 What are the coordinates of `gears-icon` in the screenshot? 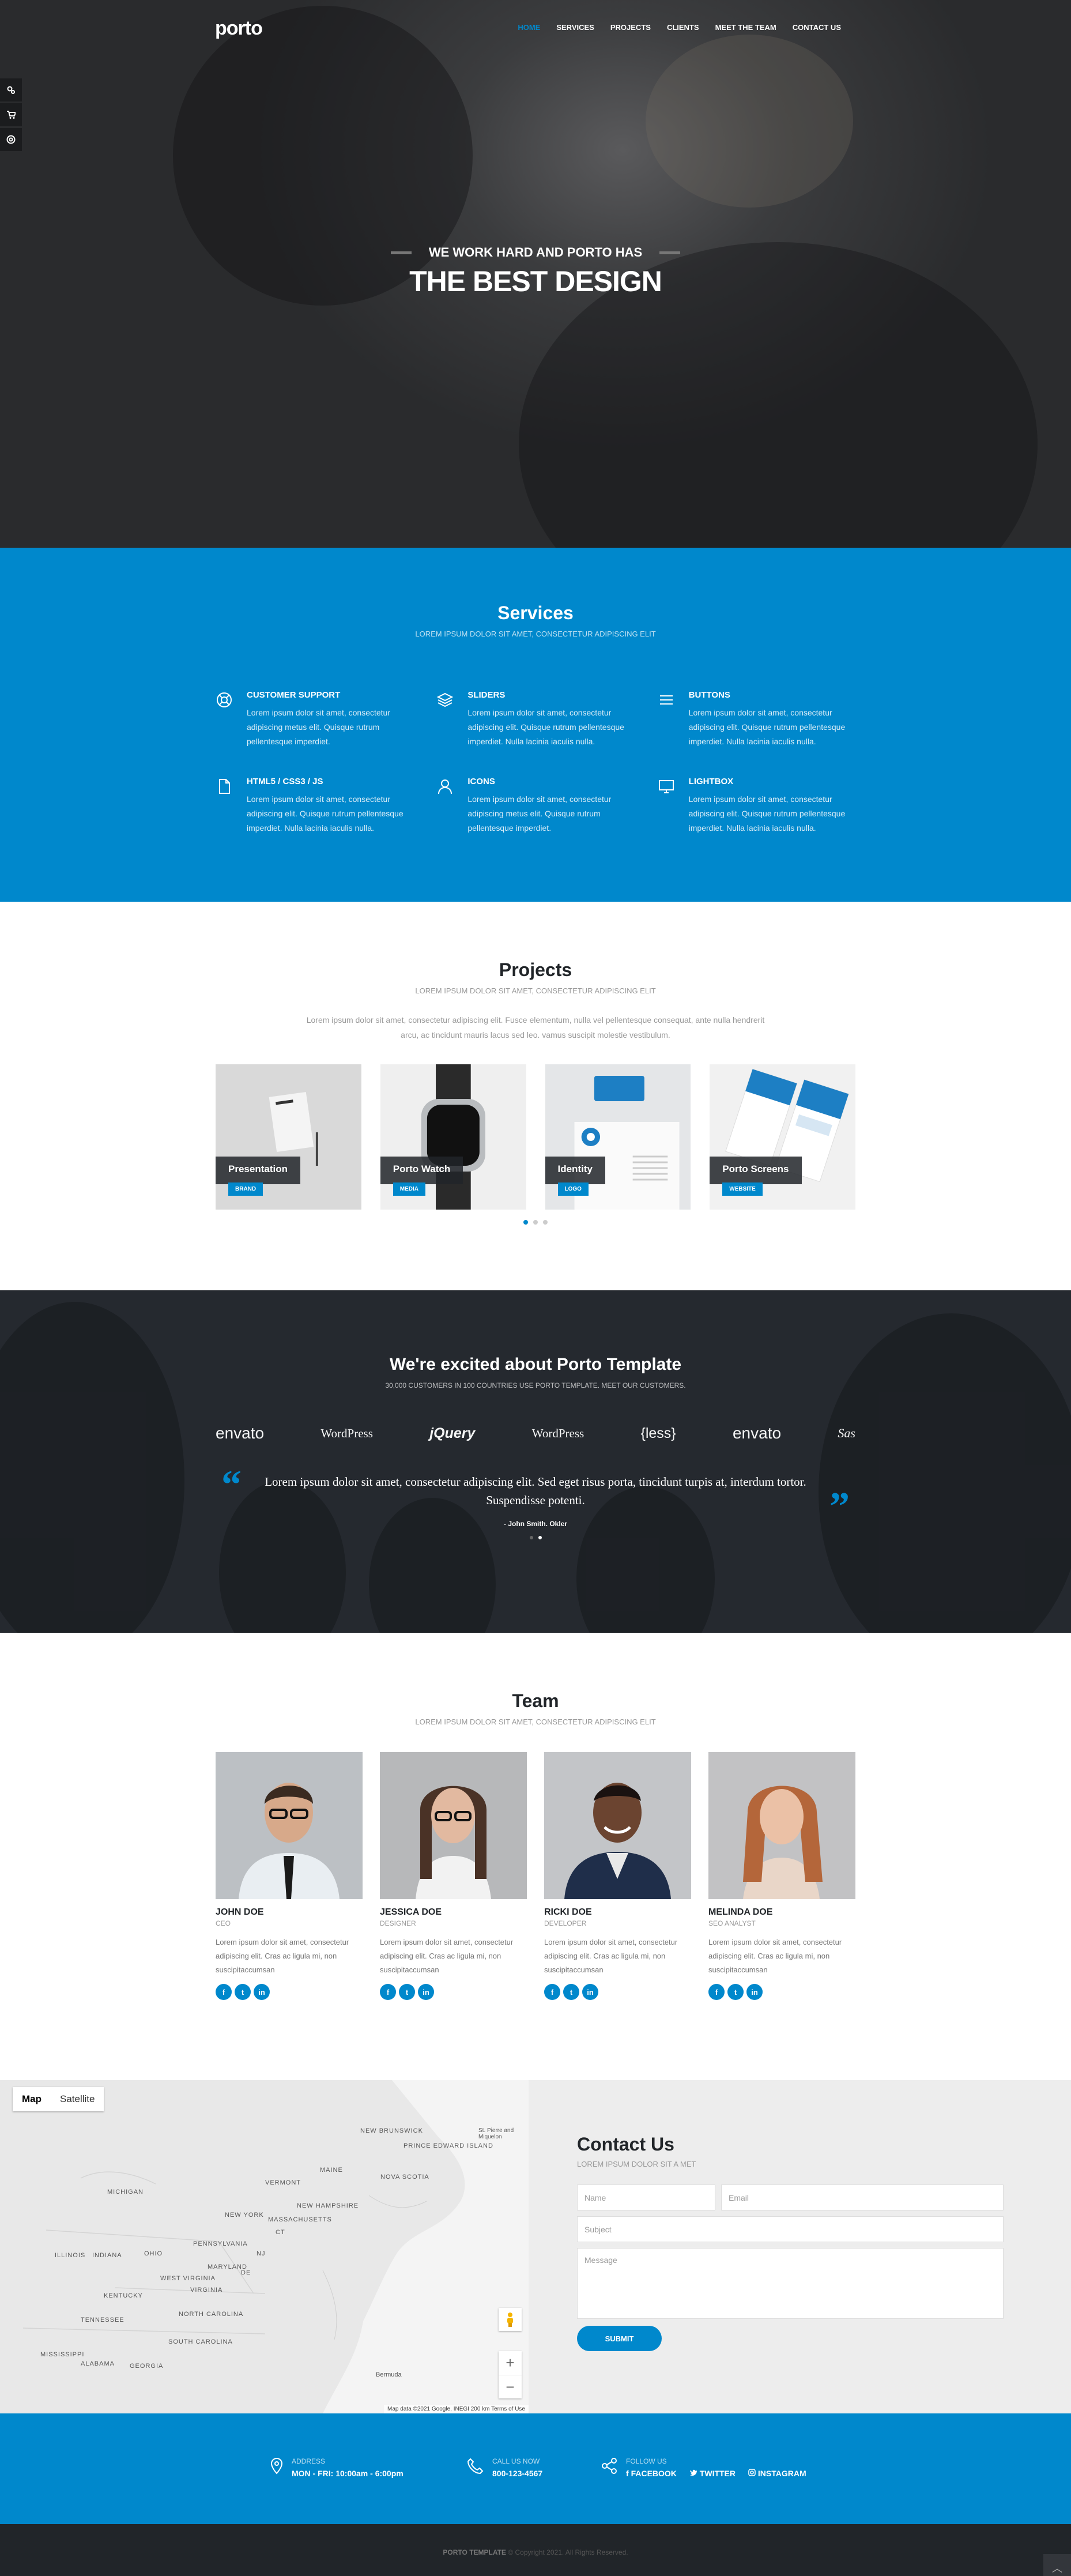 It's located at (11, 90).